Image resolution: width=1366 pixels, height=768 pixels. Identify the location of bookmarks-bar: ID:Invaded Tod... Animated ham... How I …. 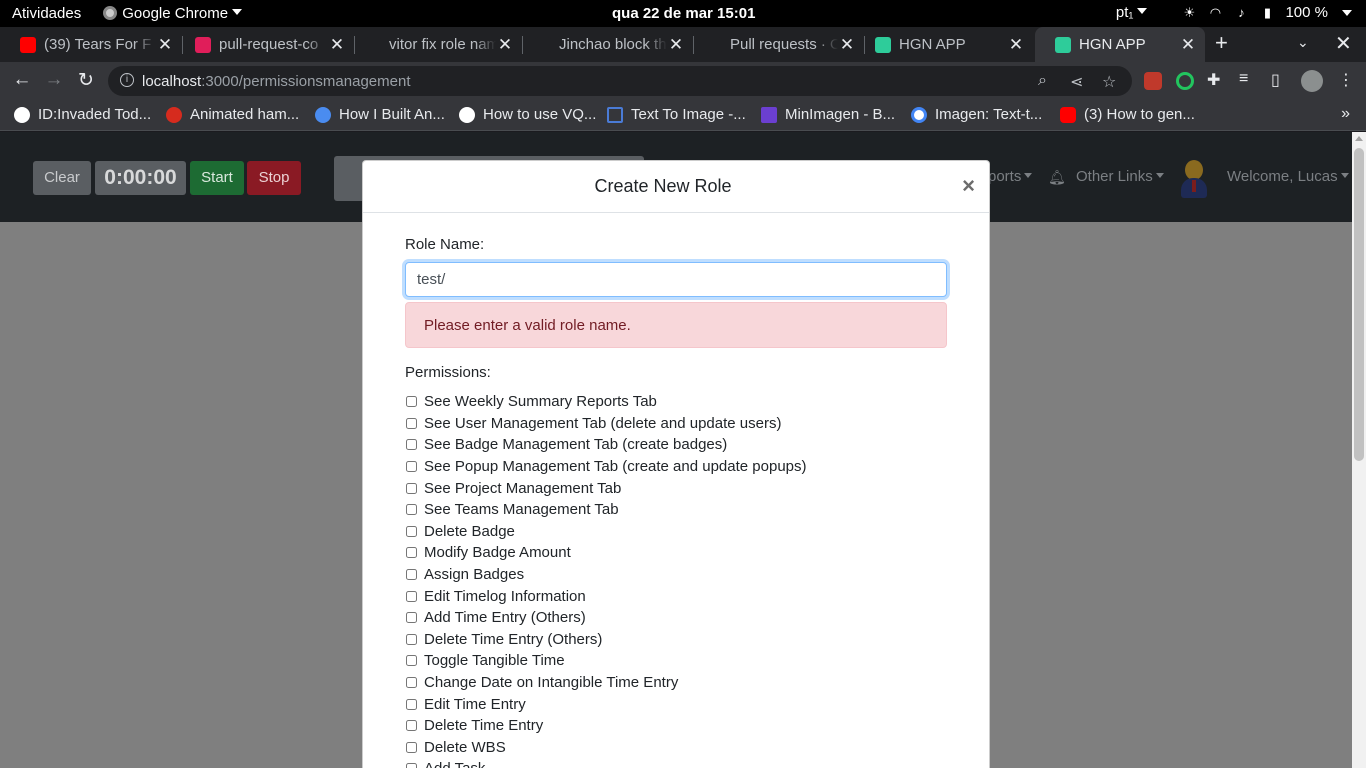
(683, 115).